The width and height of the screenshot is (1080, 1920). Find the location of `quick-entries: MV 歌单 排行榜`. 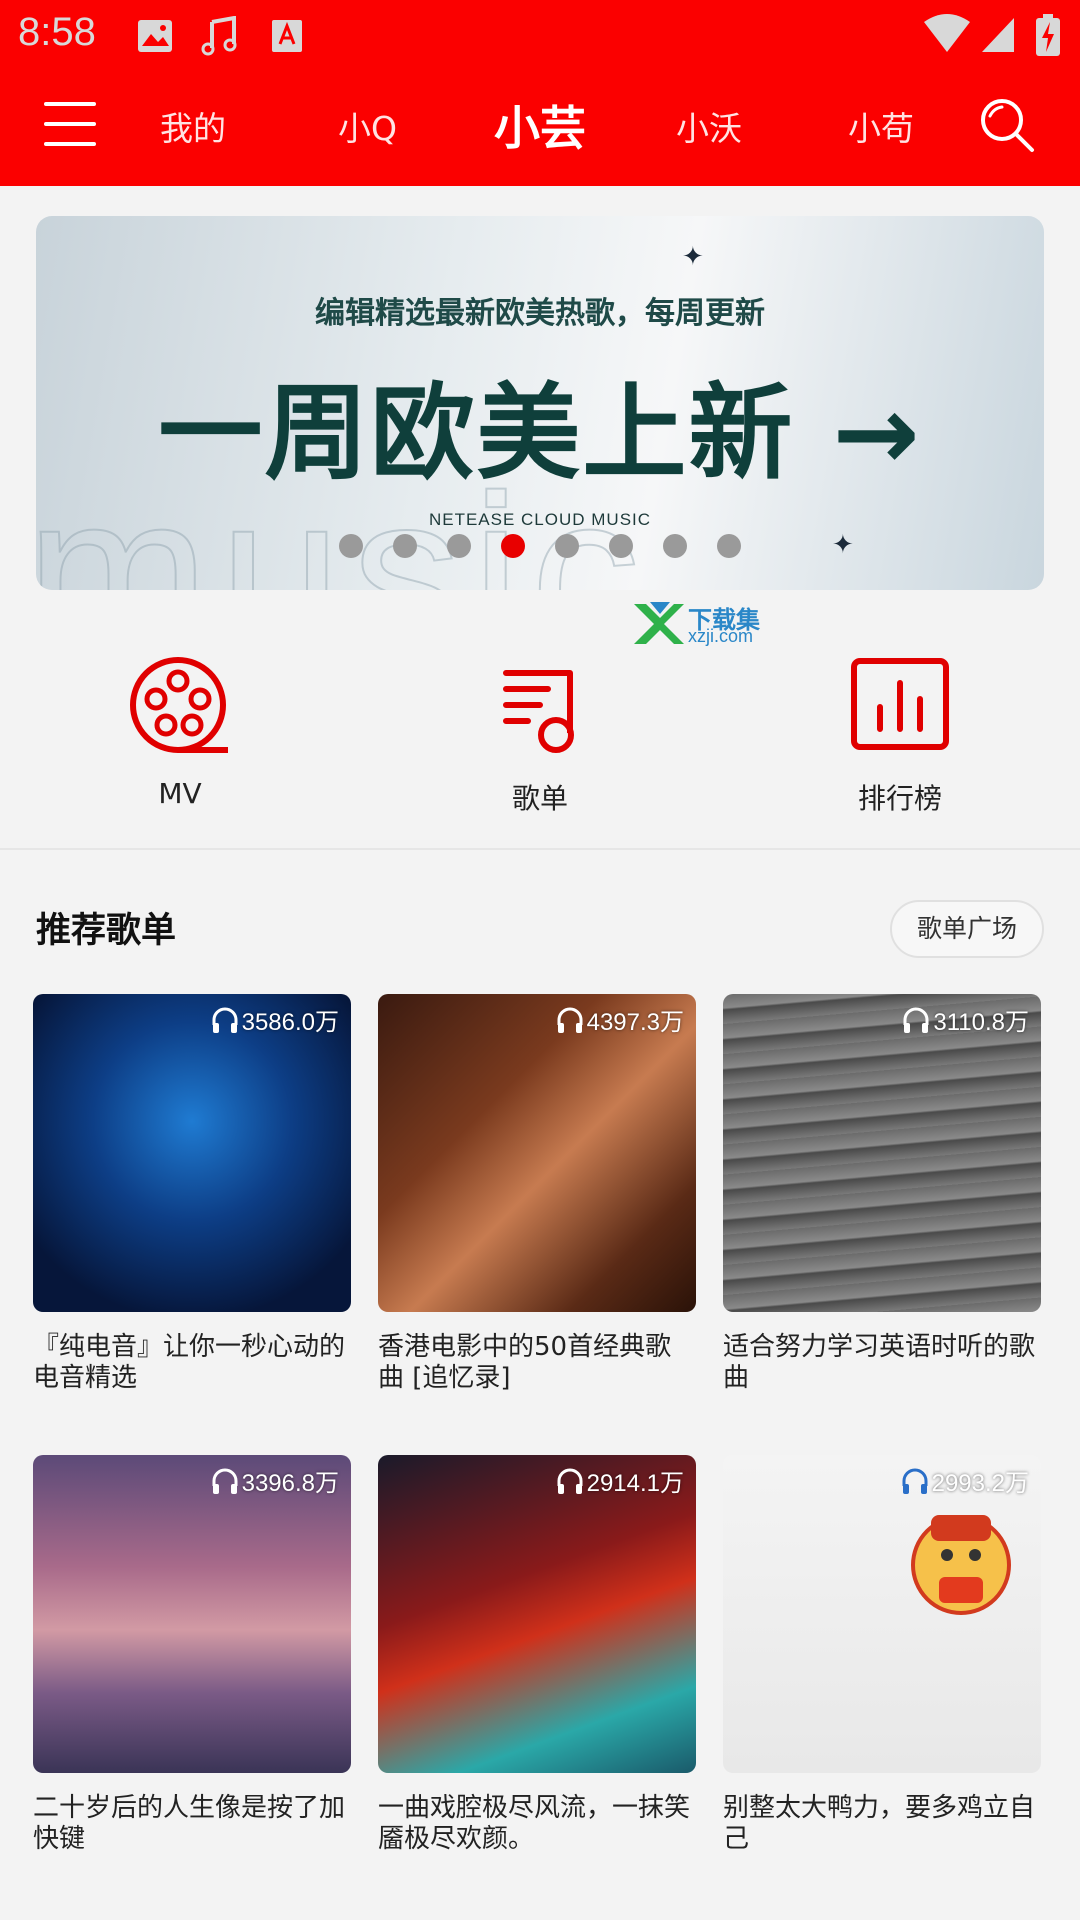

quick-entries: MV 歌单 排行榜 is located at coordinates (540, 750).